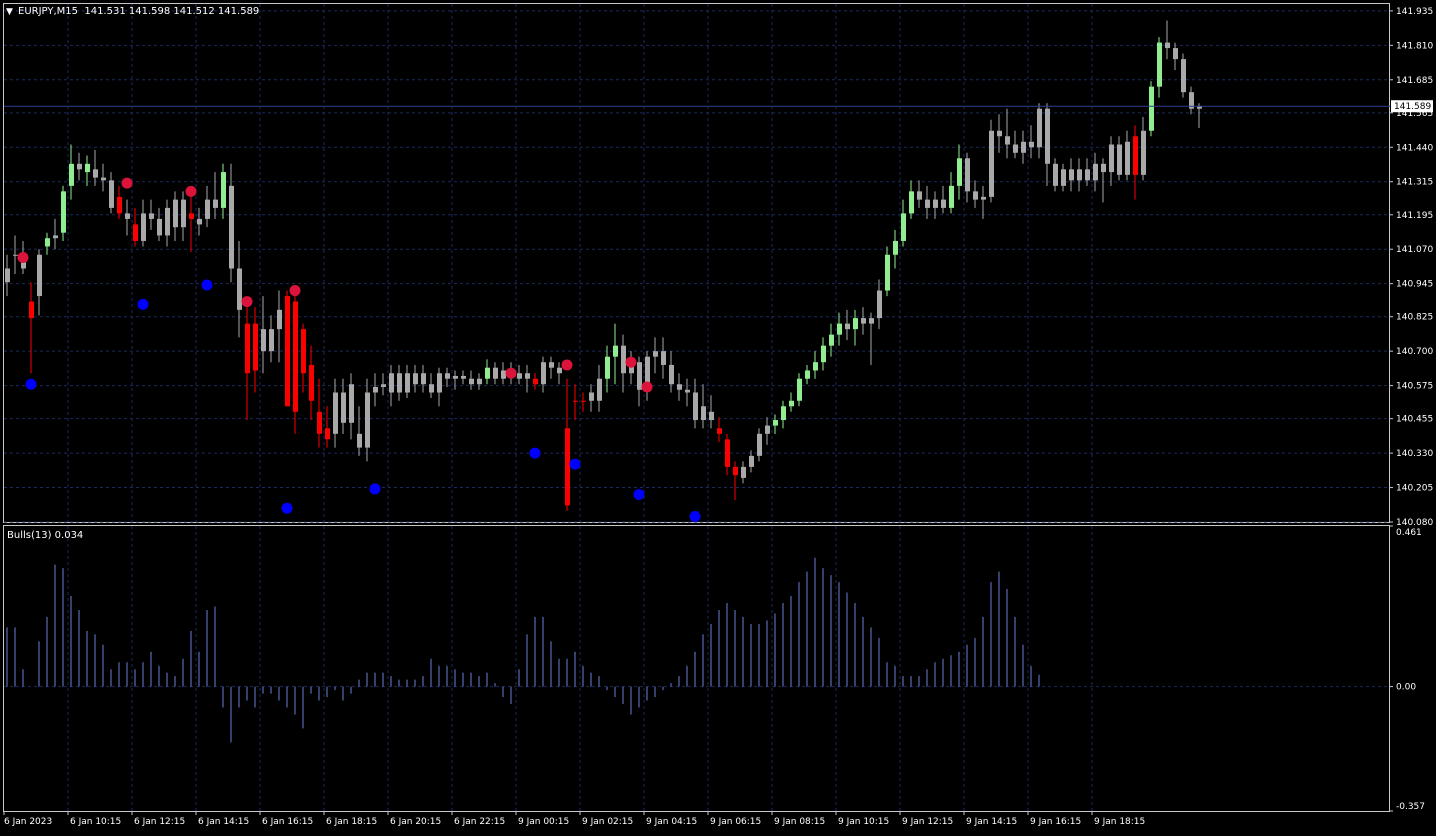  I want to click on time-tick-label: 9 Jan 00:15, so click(543, 822).